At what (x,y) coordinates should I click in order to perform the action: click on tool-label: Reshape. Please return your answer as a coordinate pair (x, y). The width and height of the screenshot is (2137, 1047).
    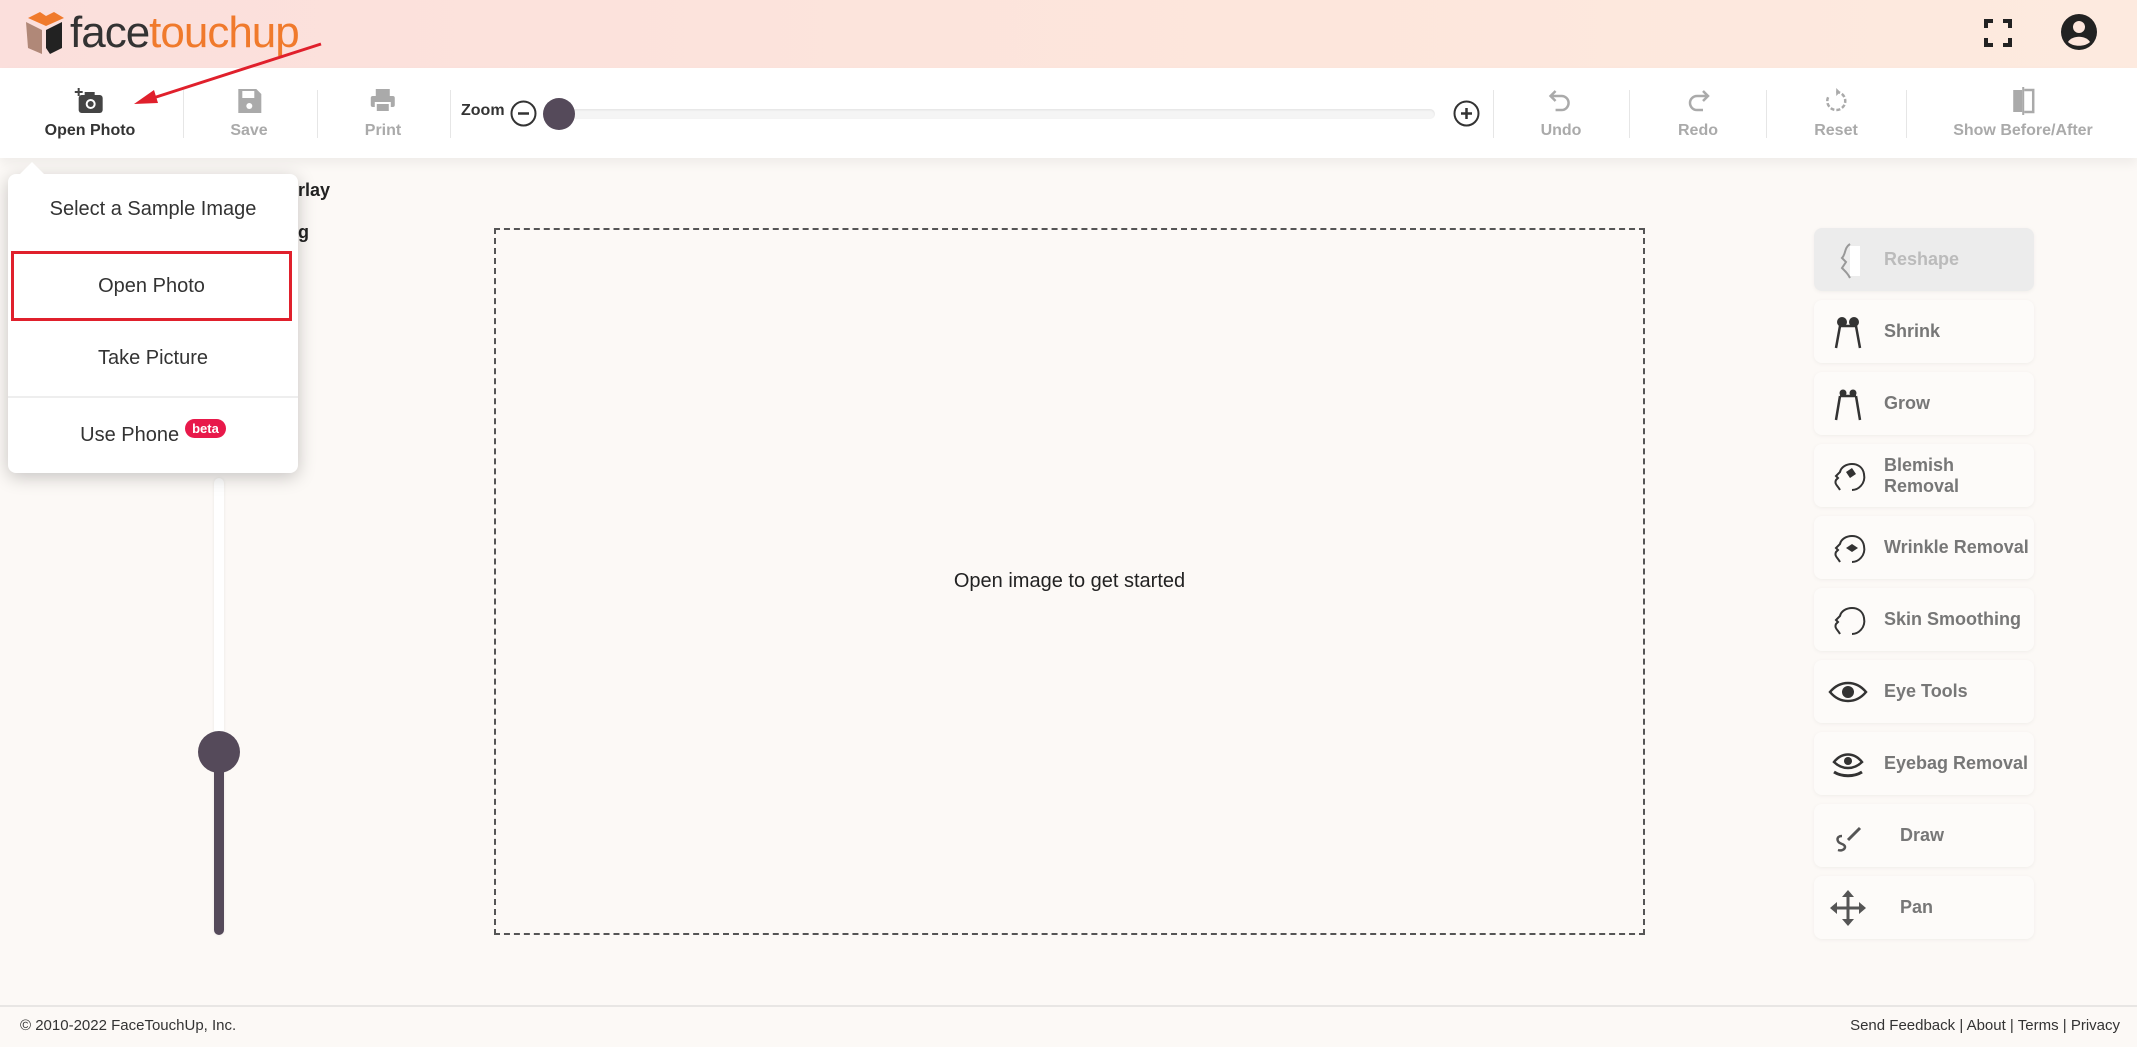
    Looking at the image, I should click on (1922, 259).